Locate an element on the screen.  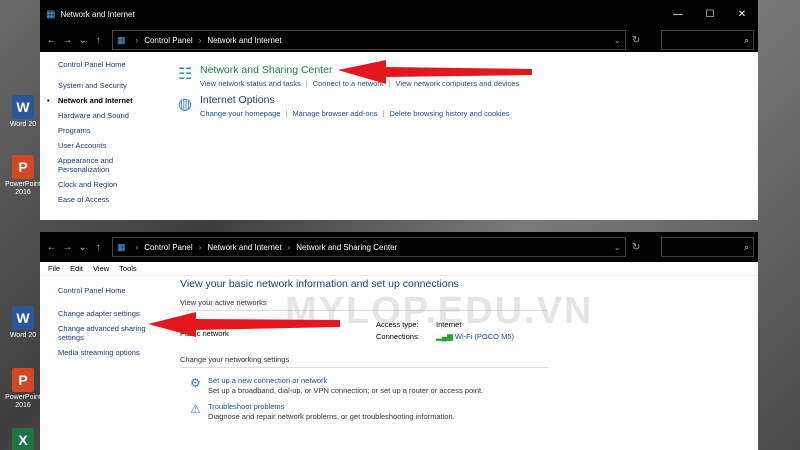
red-arrow-network-sharing is located at coordinates (435, 72).